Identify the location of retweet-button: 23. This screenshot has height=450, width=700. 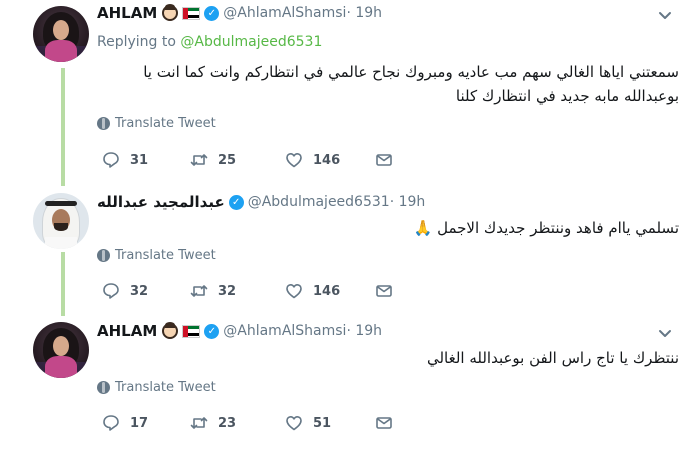
(213, 423).